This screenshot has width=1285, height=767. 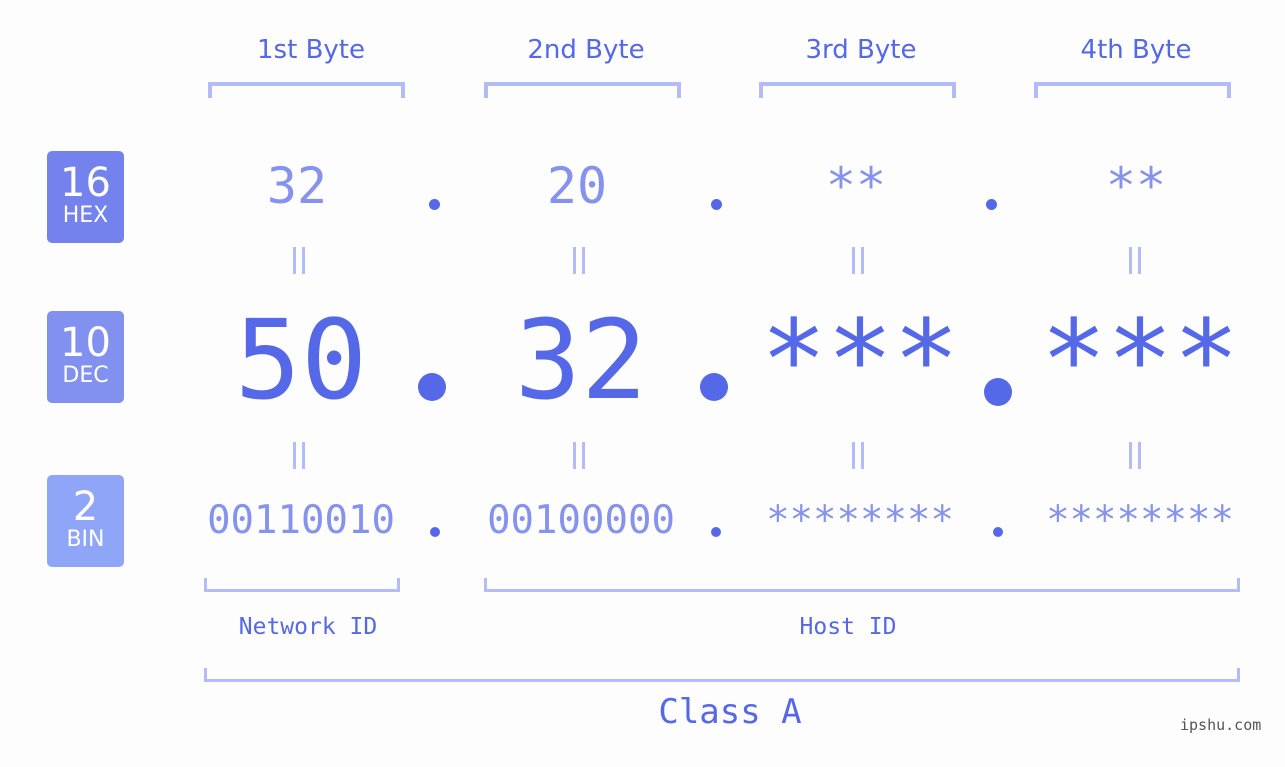 What do you see at coordinates (85, 183) in the screenshot?
I see `hex-badge-number: 16` at bounding box center [85, 183].